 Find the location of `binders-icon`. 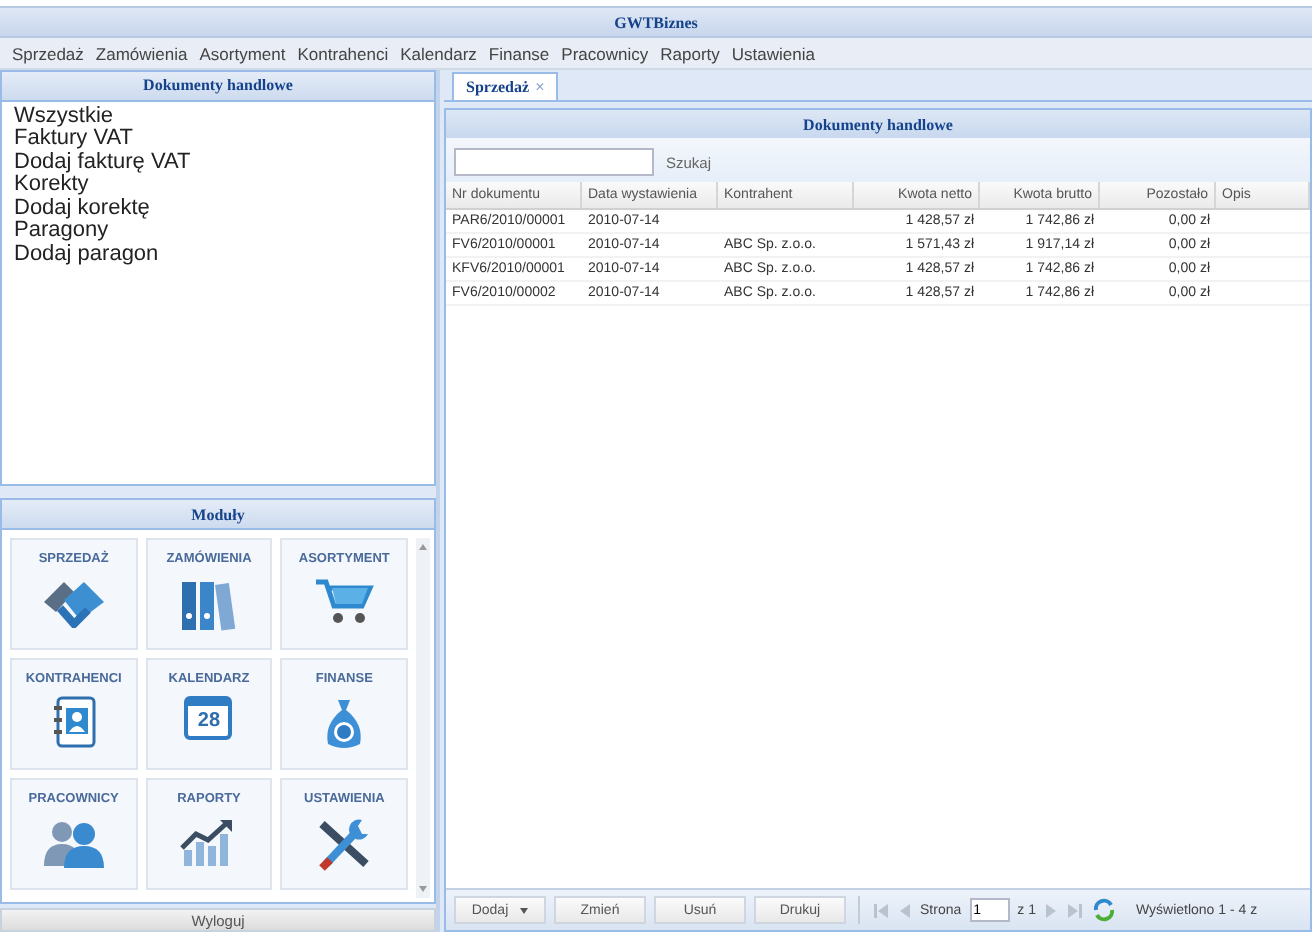

binders-icon is located at coordinates (208, 604).